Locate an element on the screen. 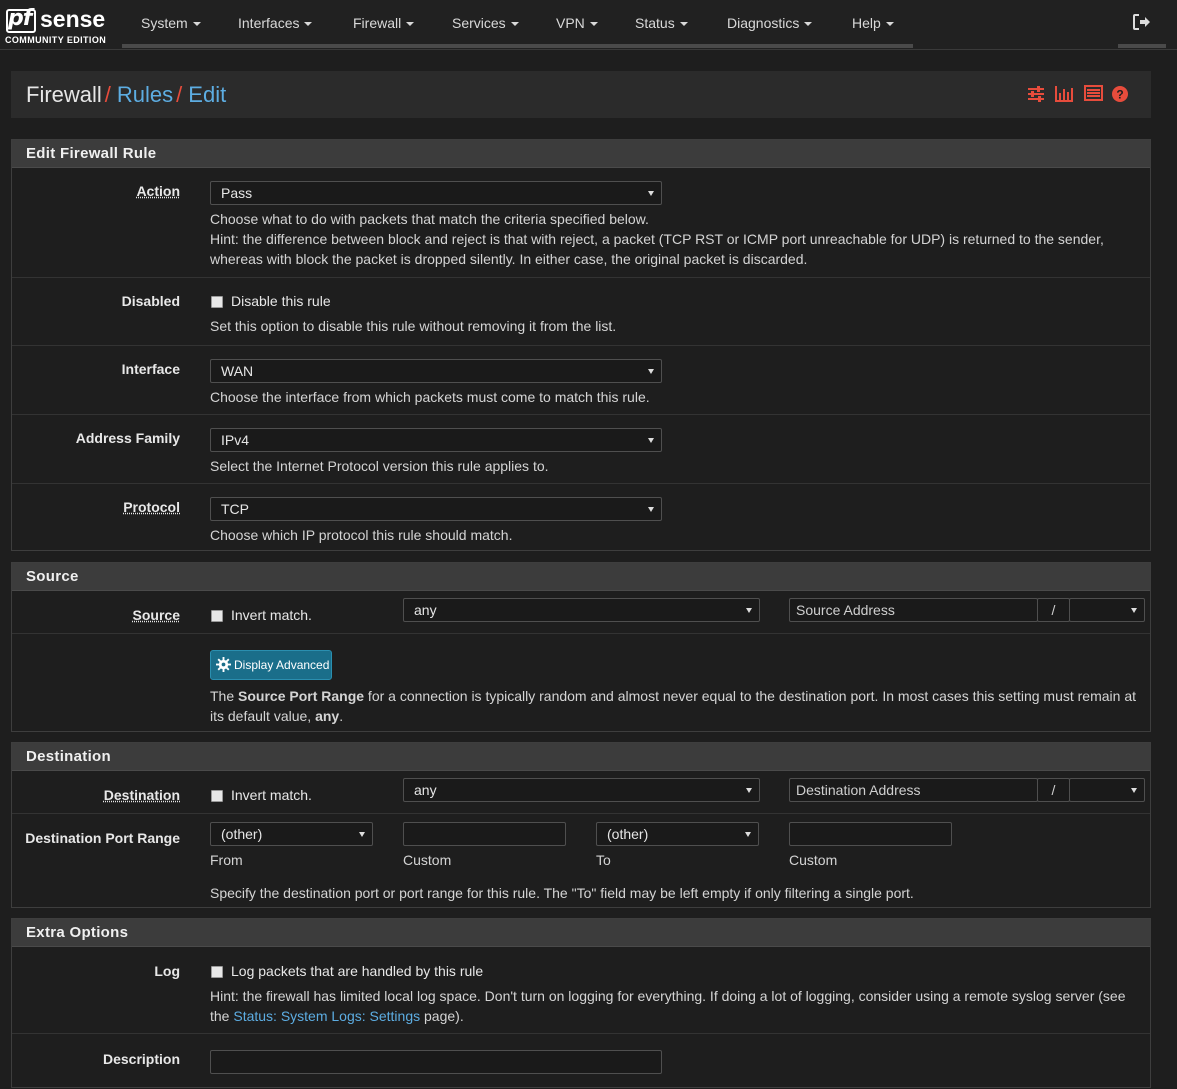 Image resolution: width=1177 pixels, height=1089 pixels. destination-invert-checkbox is located at coordinates (217, 796).